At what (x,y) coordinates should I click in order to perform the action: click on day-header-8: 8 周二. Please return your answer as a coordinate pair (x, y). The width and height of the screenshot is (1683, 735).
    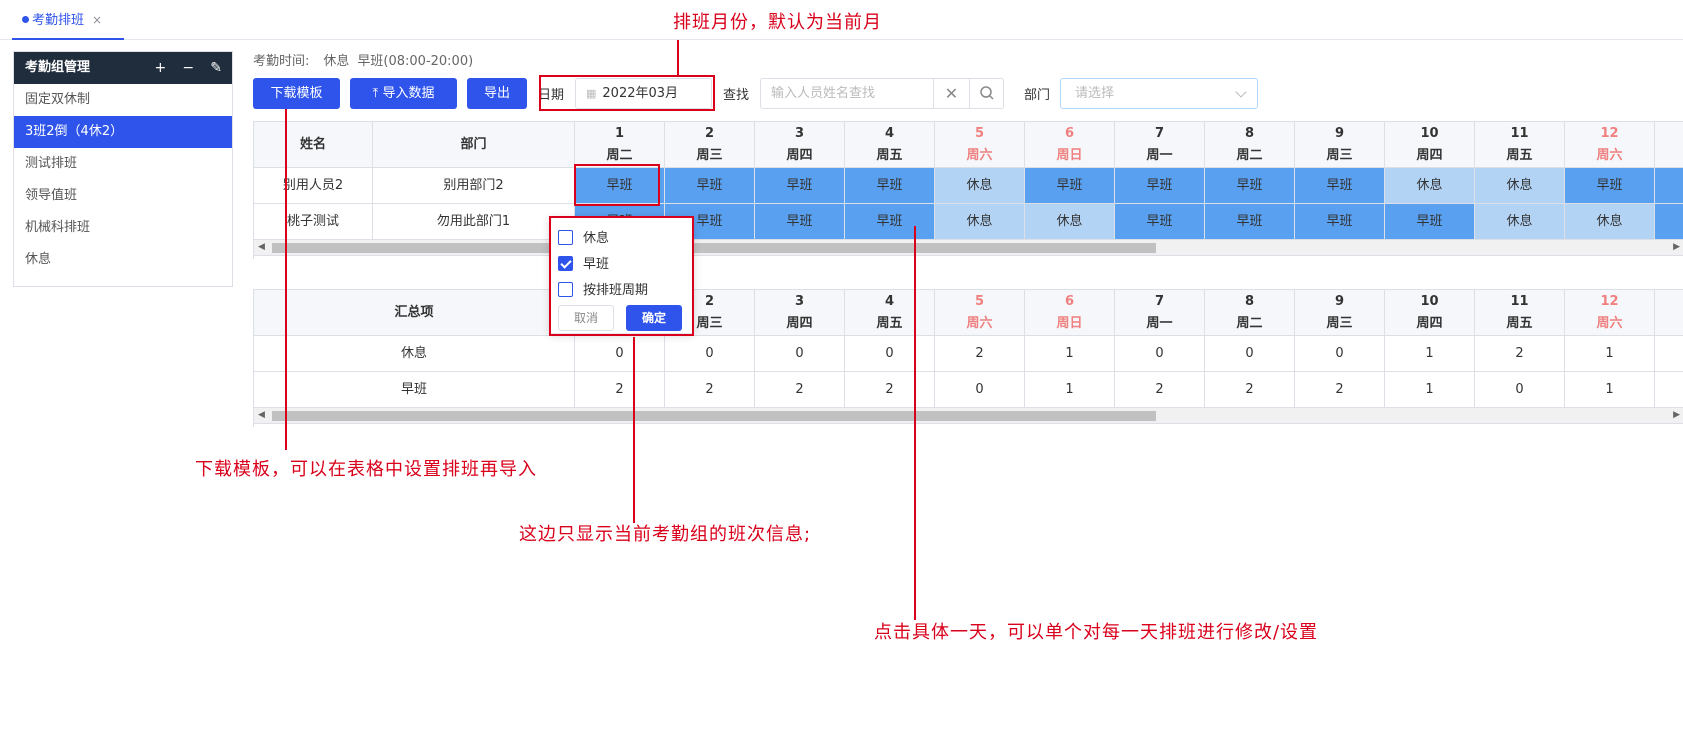
    Looking at the image, I should click on (1250, 313).